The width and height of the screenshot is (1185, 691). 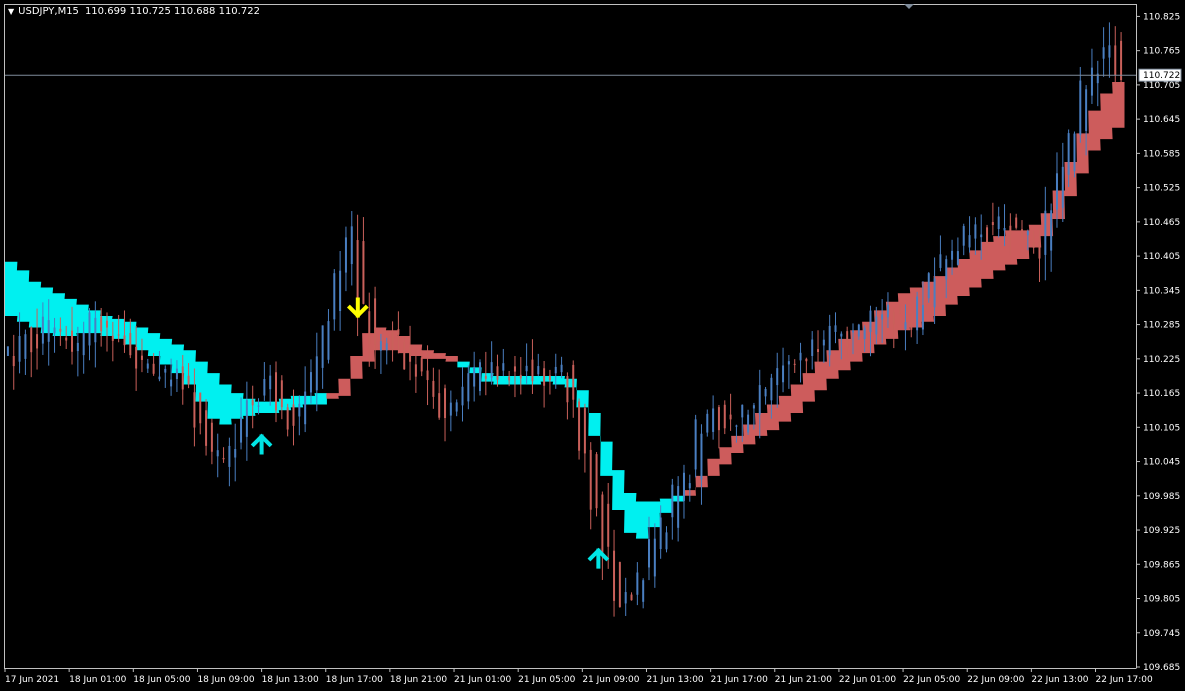 What do you see at coordinates (11, 11) in the screenshot?
I see `caret-down-icon: ▼` at bounding box center [11, 11].